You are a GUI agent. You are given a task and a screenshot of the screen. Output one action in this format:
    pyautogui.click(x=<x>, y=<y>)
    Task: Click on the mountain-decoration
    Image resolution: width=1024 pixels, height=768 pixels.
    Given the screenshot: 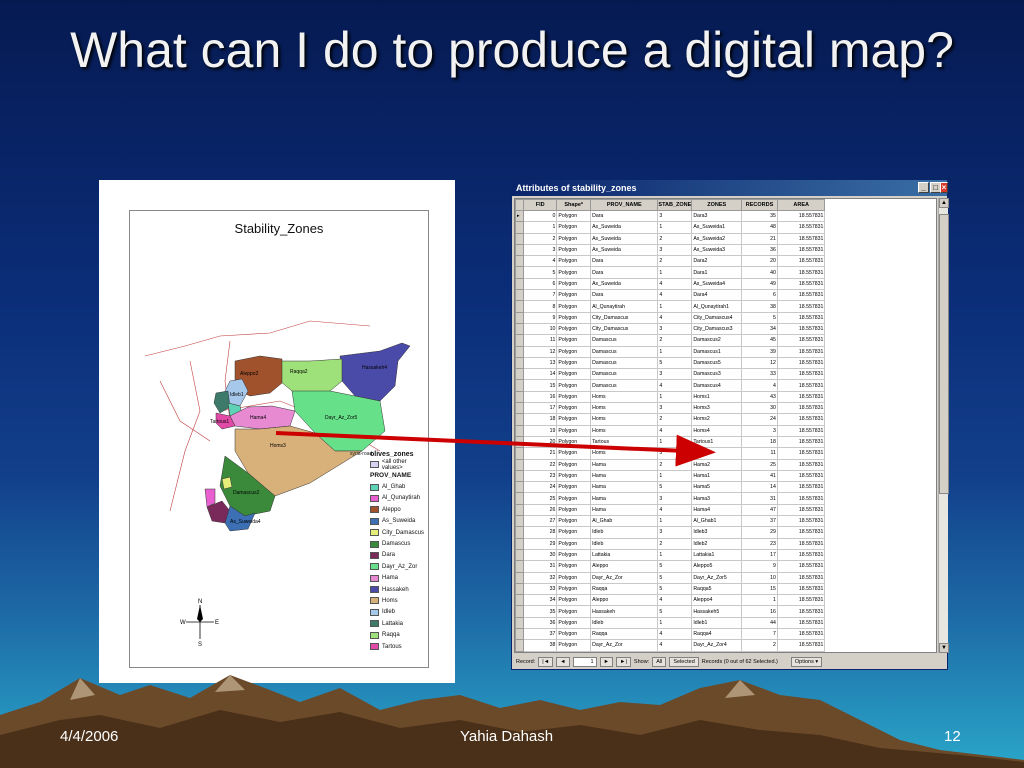 What is the action you would take?
    pyautogui.click(x=512, y=721)
    